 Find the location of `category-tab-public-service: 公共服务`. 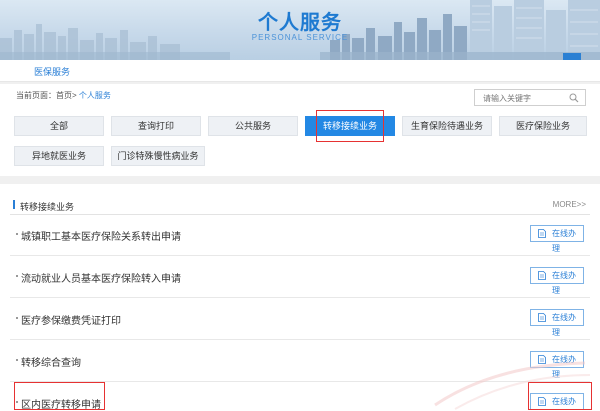

category-tab-public-service: 公共服务 is located at coordinates (253, 126).